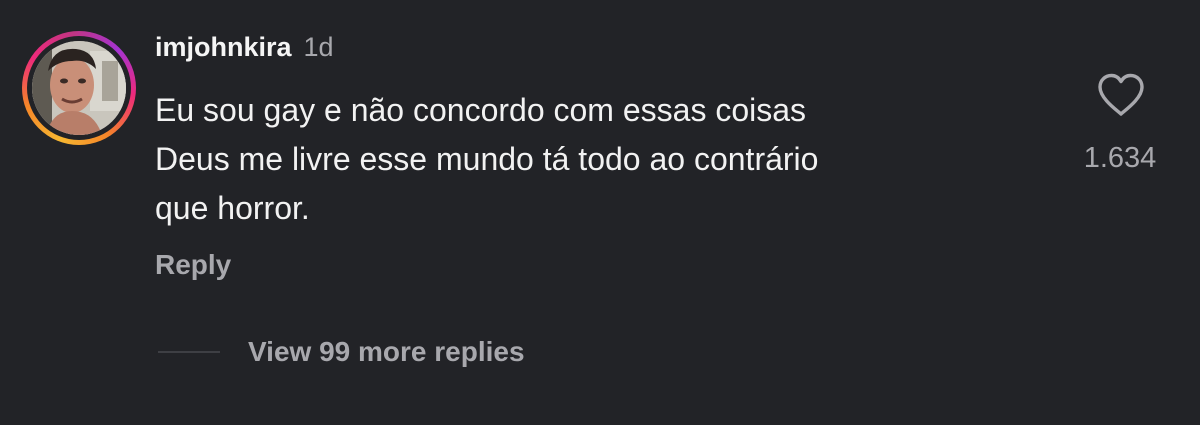  I want to click on comment-line: que horror., so click(232, 208).